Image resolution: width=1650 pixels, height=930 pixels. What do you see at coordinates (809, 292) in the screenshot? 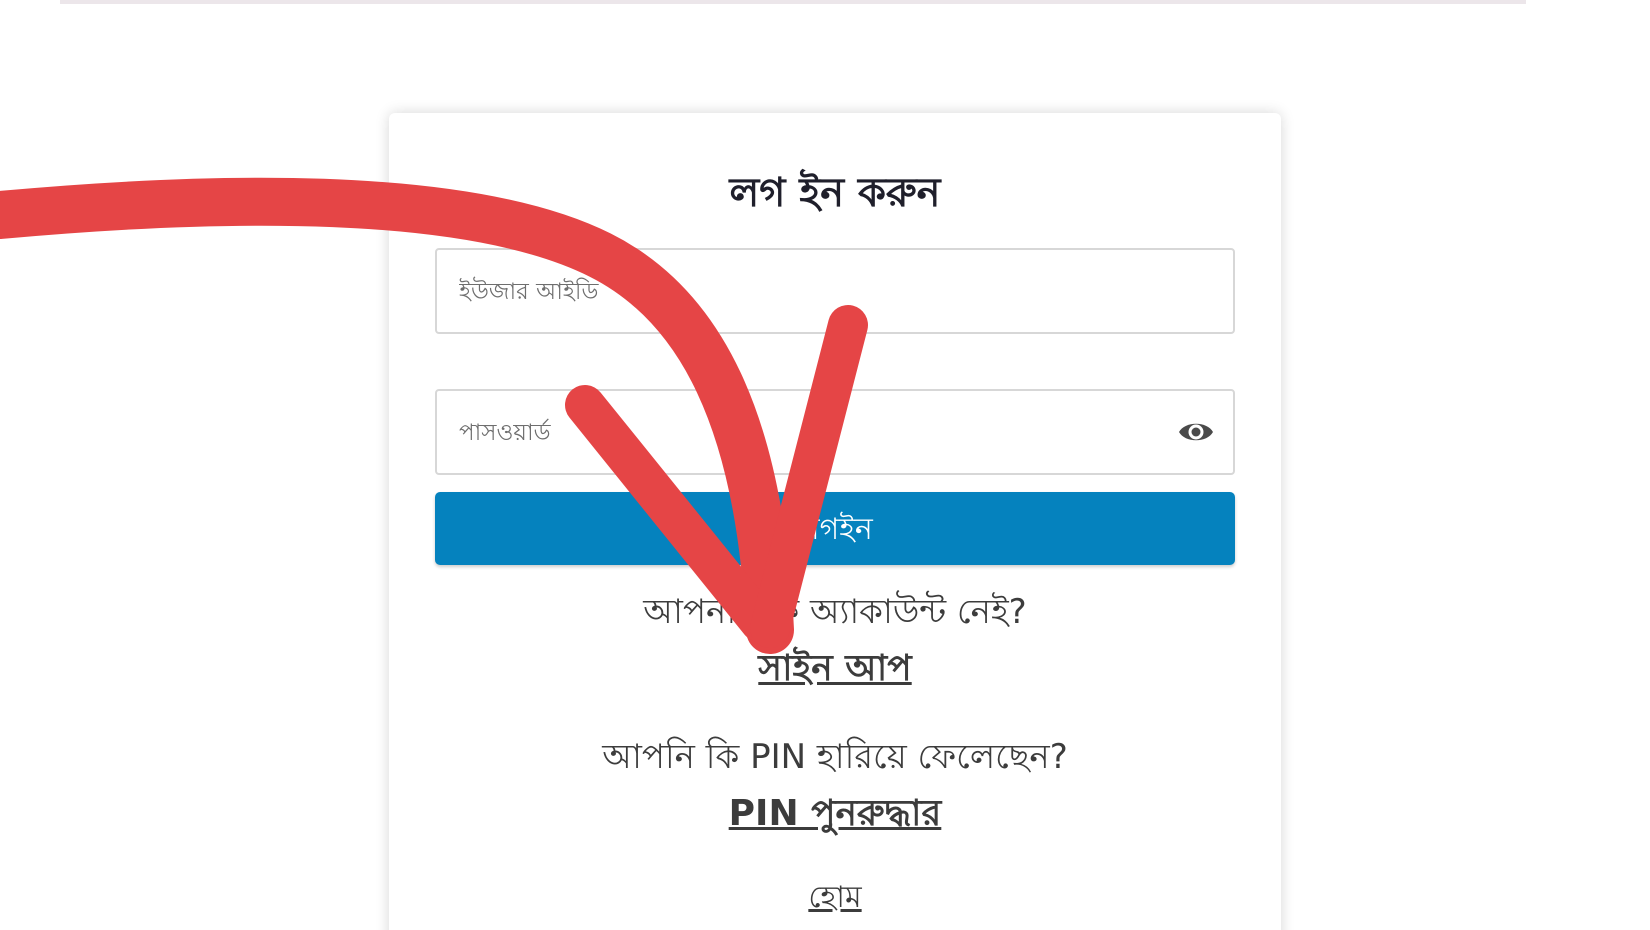
I see `user-id-input` at bounding box center [809, 292].